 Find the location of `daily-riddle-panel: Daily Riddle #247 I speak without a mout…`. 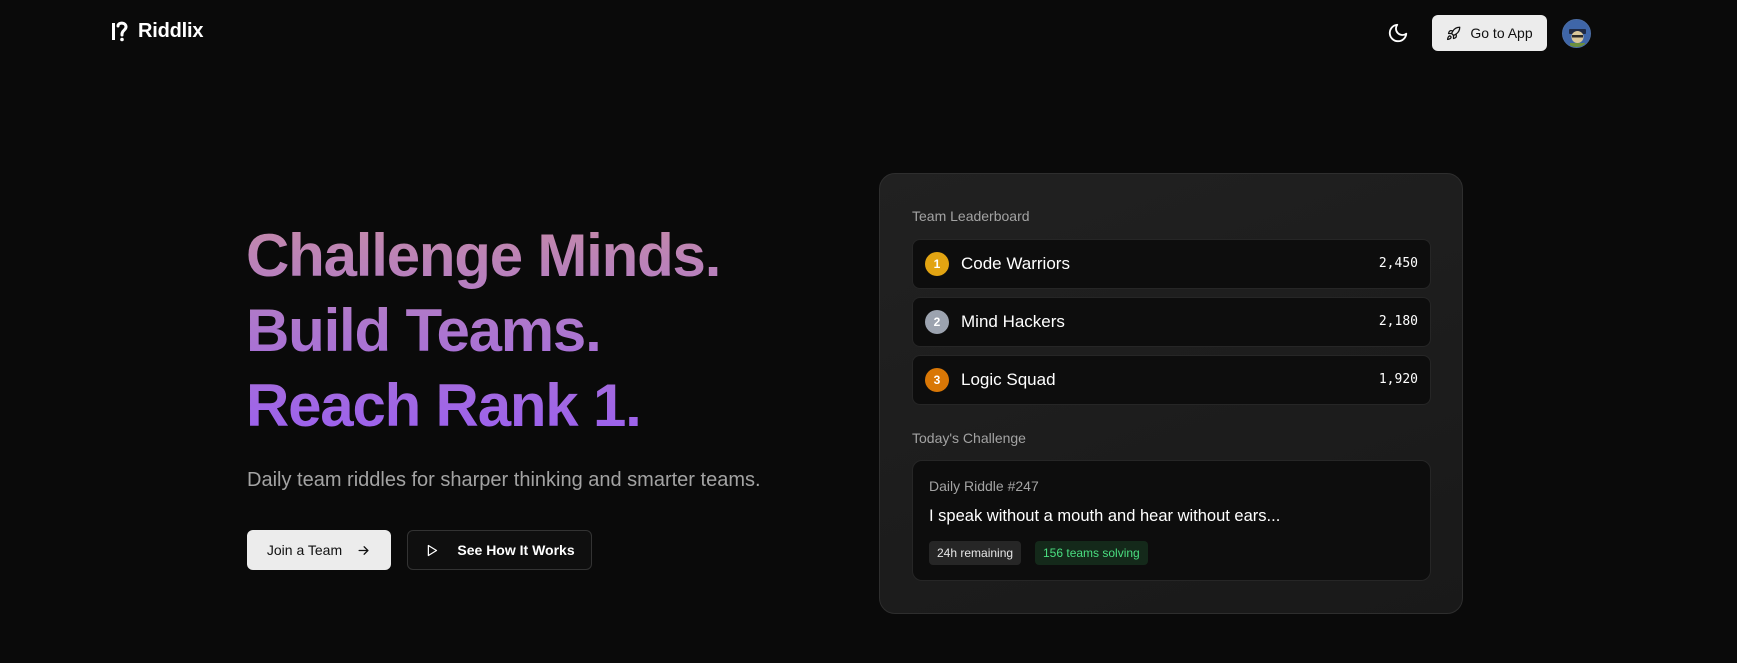

daily-riddle-panel: Daily Riddle #247 I speak without a mout… is located at coordinates (1171, 520).